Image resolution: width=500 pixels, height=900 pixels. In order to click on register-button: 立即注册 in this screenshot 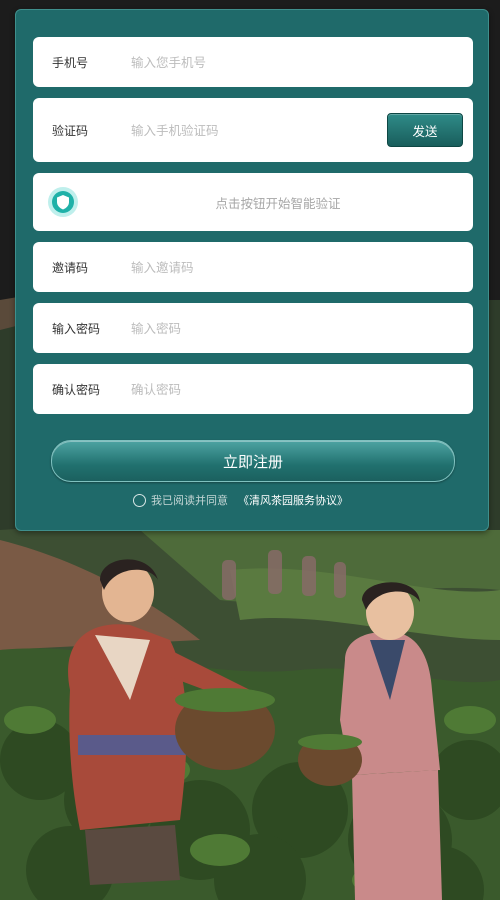, I will do `click(253, 461)`.